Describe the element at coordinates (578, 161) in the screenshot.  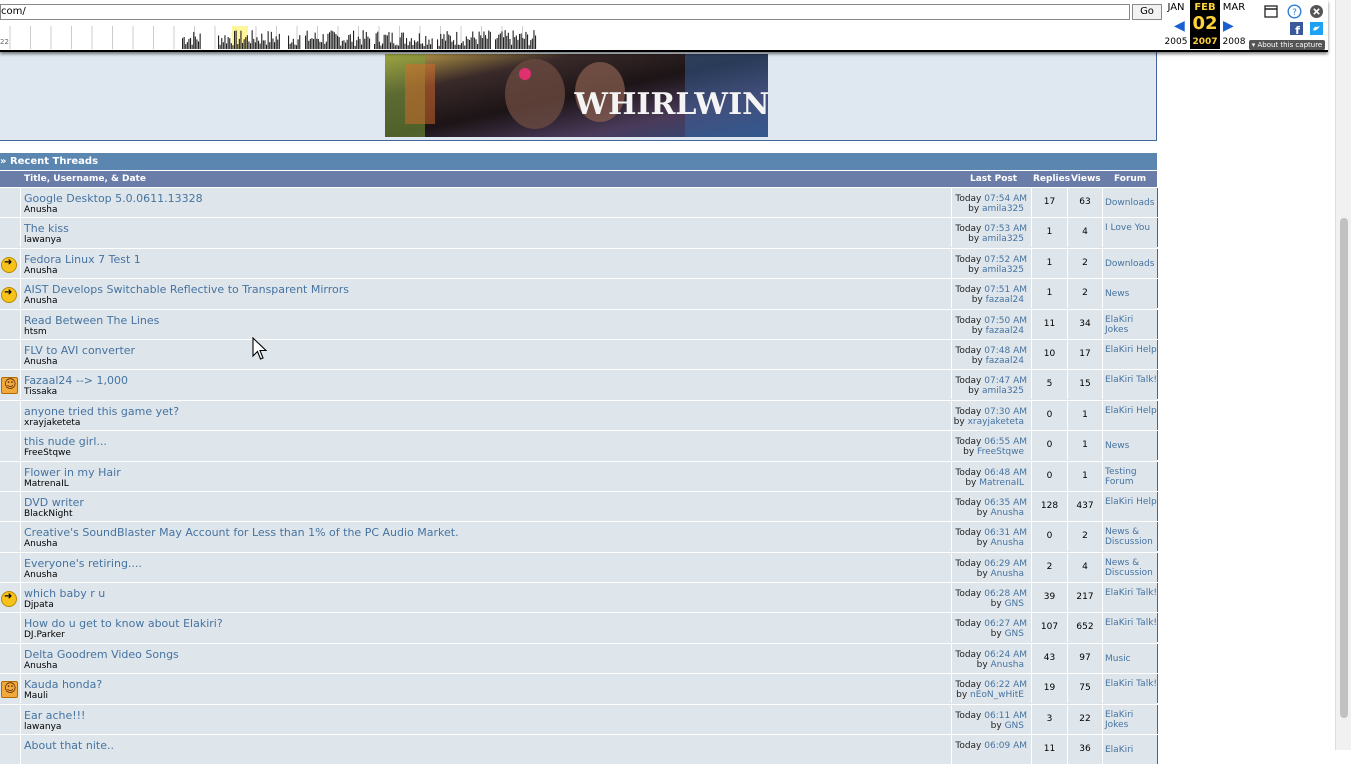
I see `recent-threads-heading: » Recent Threads` at that location.